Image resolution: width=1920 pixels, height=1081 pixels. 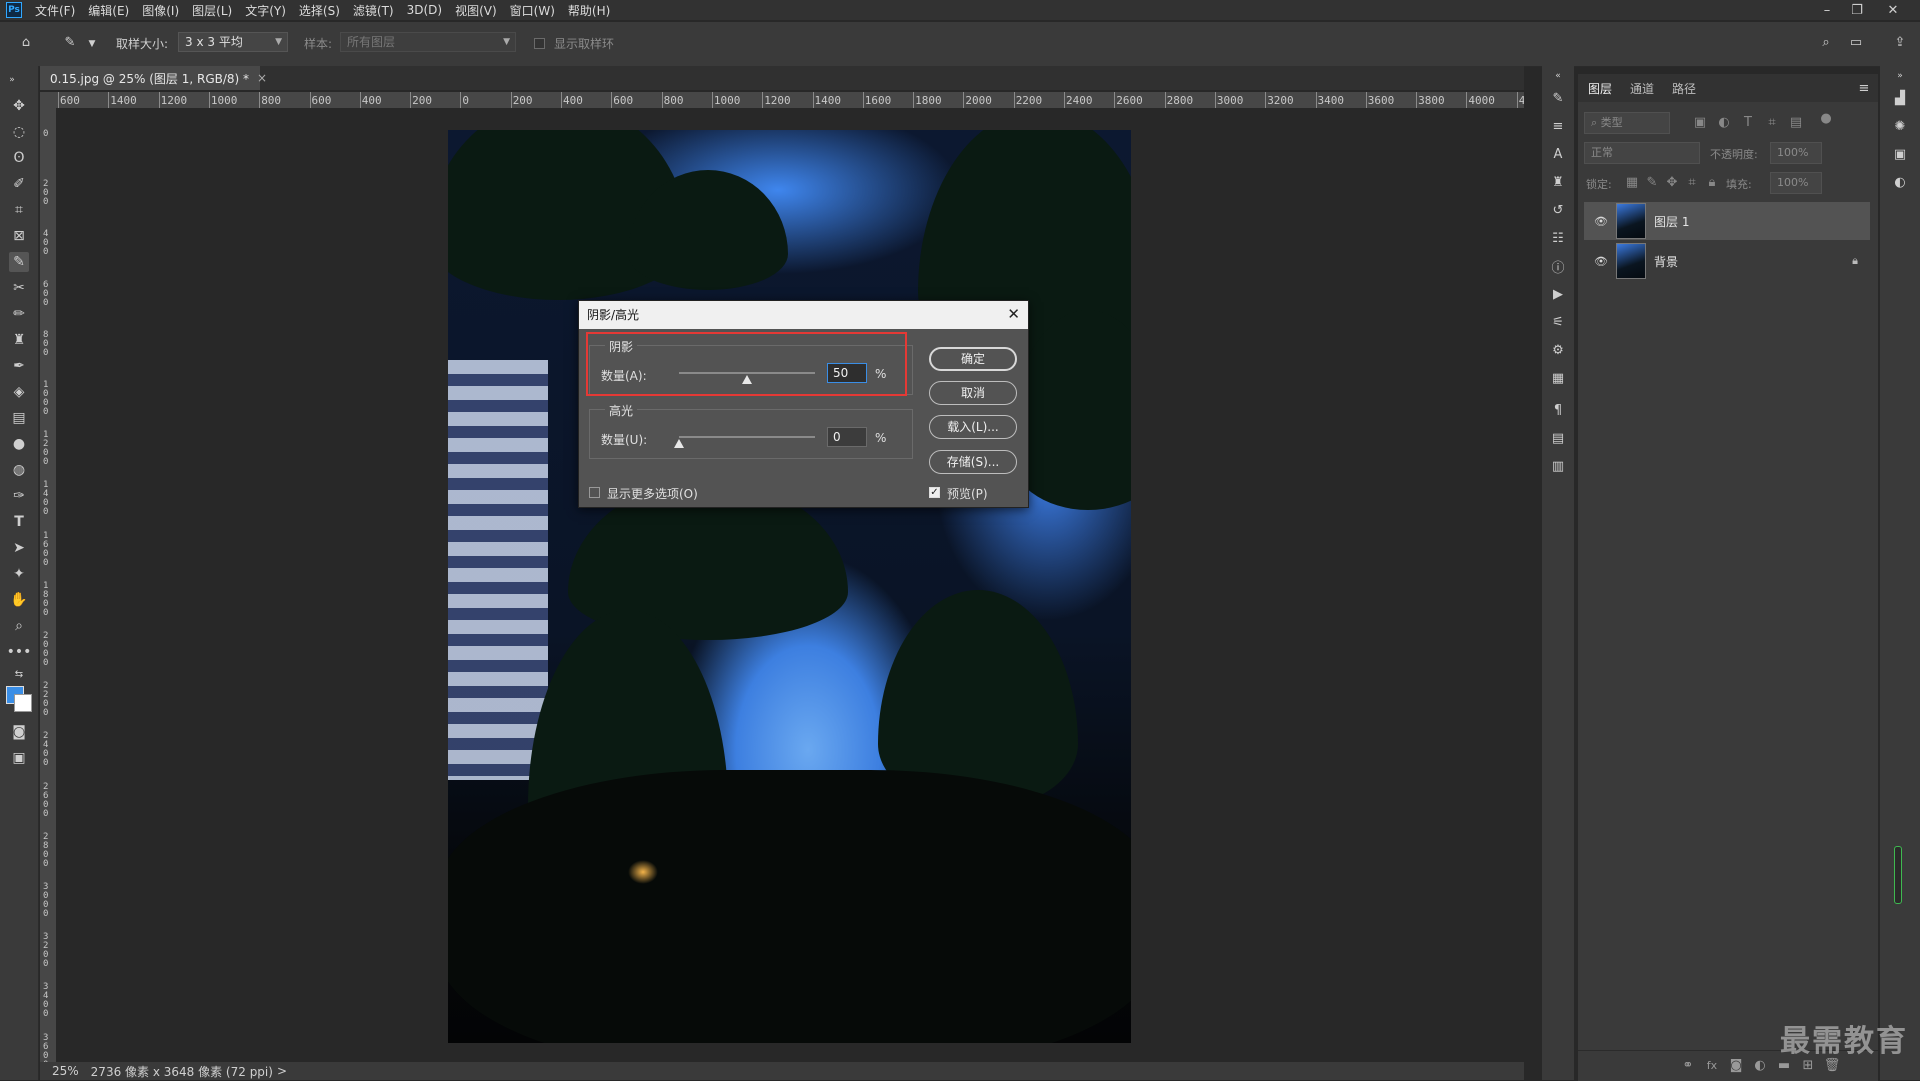 What do you see at coordinates (1558, 266) in the screenshot?
I see `info-icon: ⓘ` at bounding box center [1558, 266].